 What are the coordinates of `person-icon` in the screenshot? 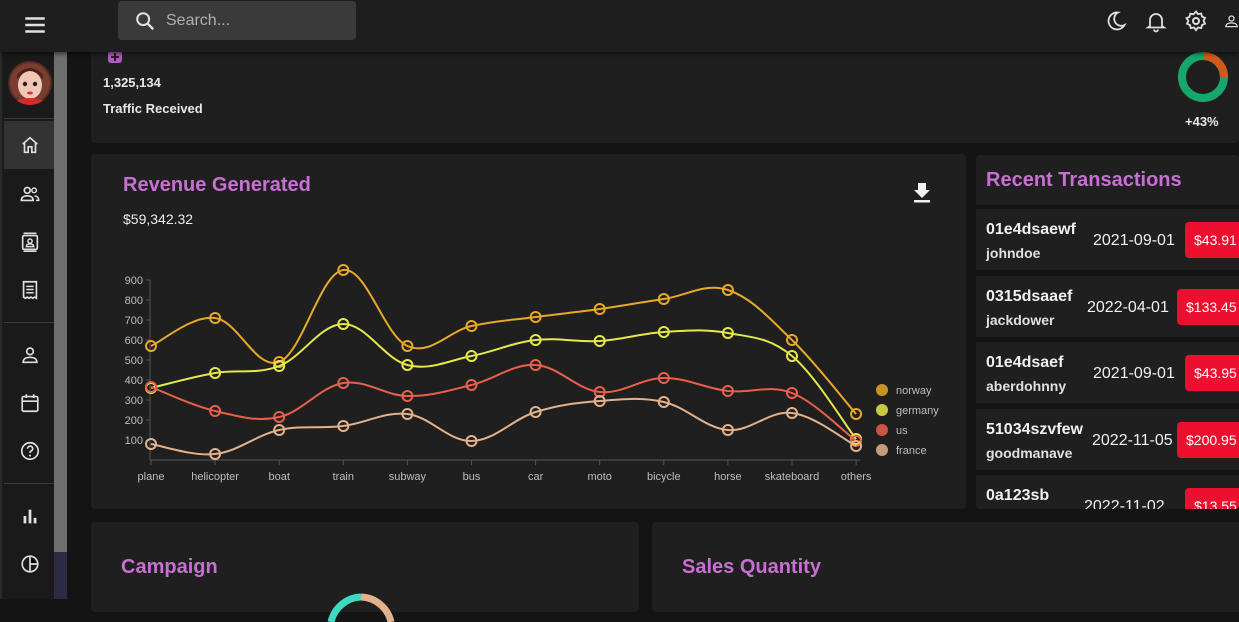 It's located at (30, 355).